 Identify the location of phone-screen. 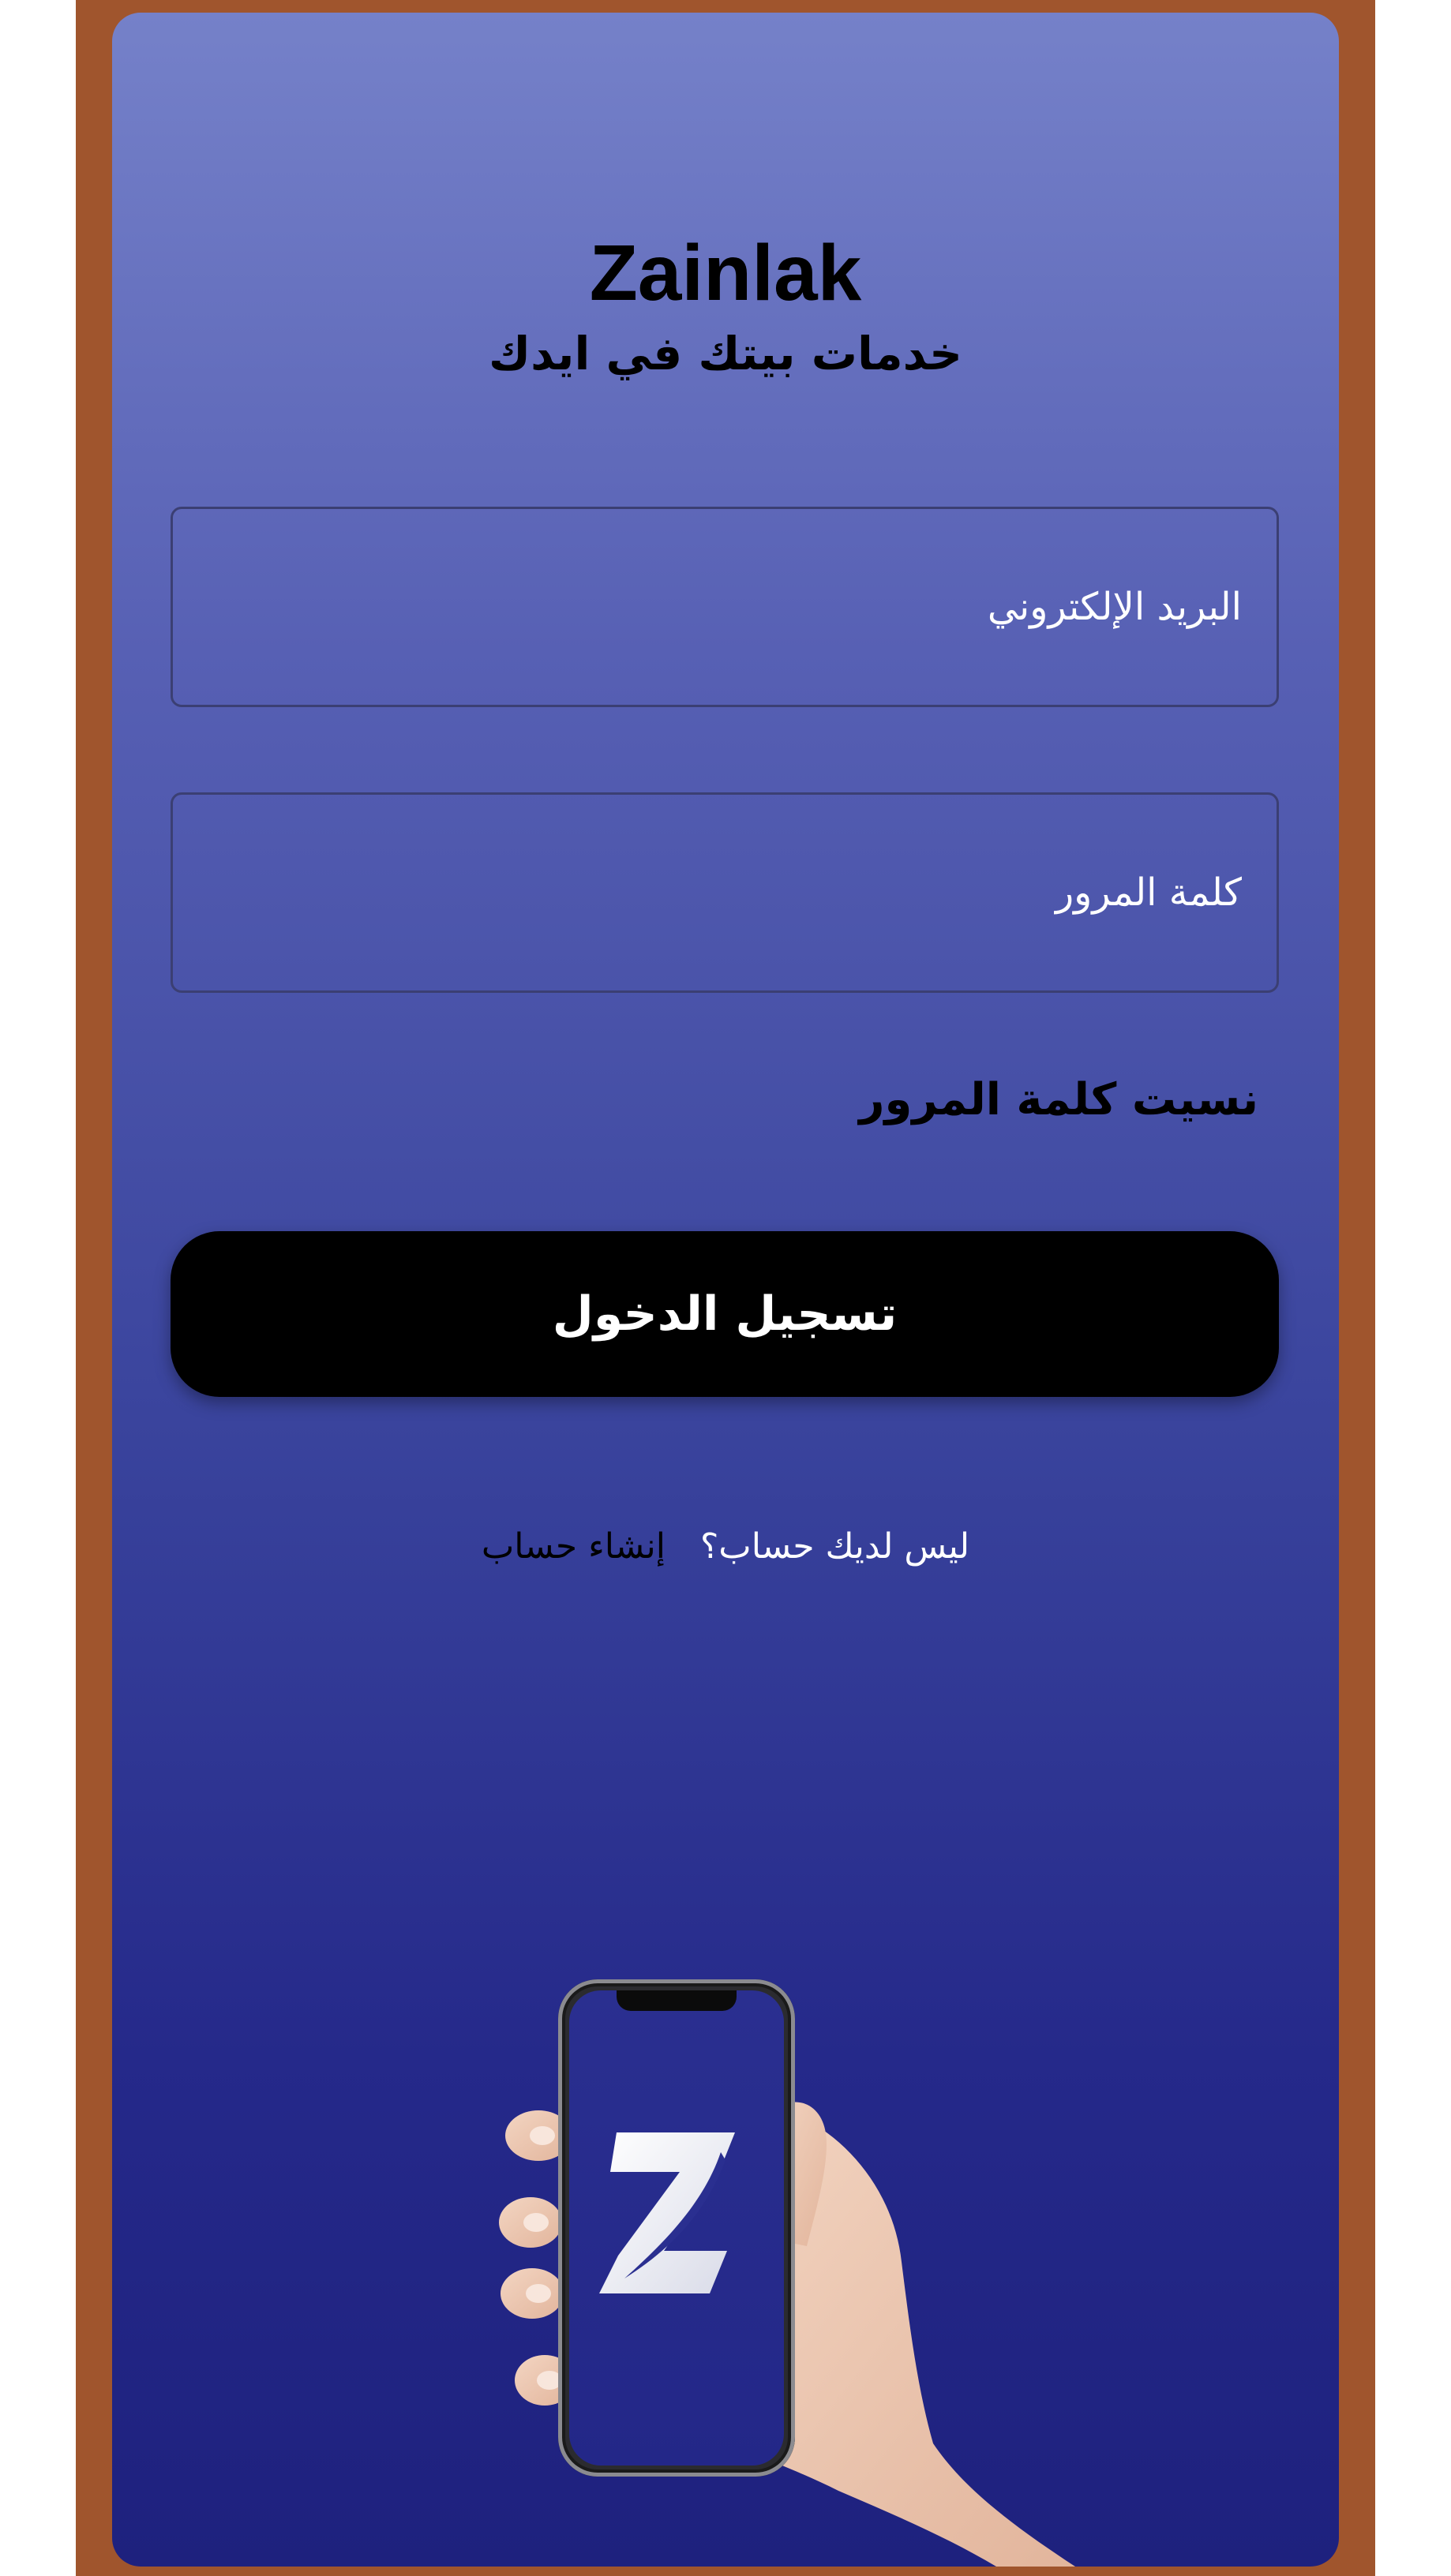
(676, 2228).